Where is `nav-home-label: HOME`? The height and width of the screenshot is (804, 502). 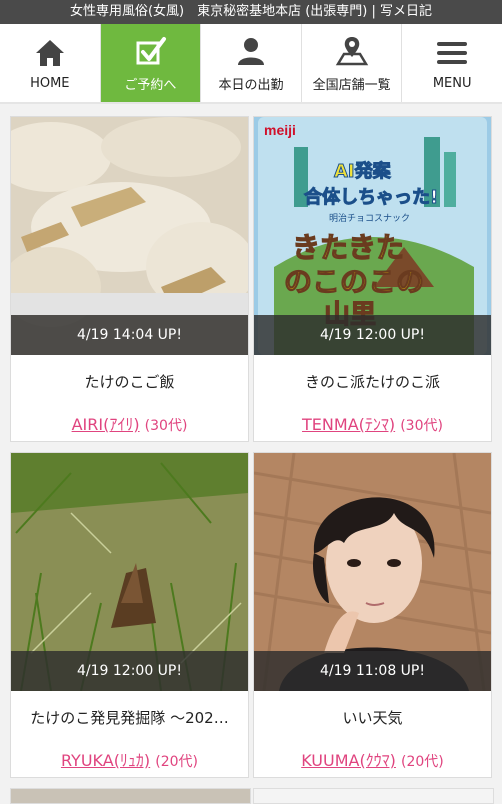 nav-home-label: HOME is located at coordinates (50, 83).